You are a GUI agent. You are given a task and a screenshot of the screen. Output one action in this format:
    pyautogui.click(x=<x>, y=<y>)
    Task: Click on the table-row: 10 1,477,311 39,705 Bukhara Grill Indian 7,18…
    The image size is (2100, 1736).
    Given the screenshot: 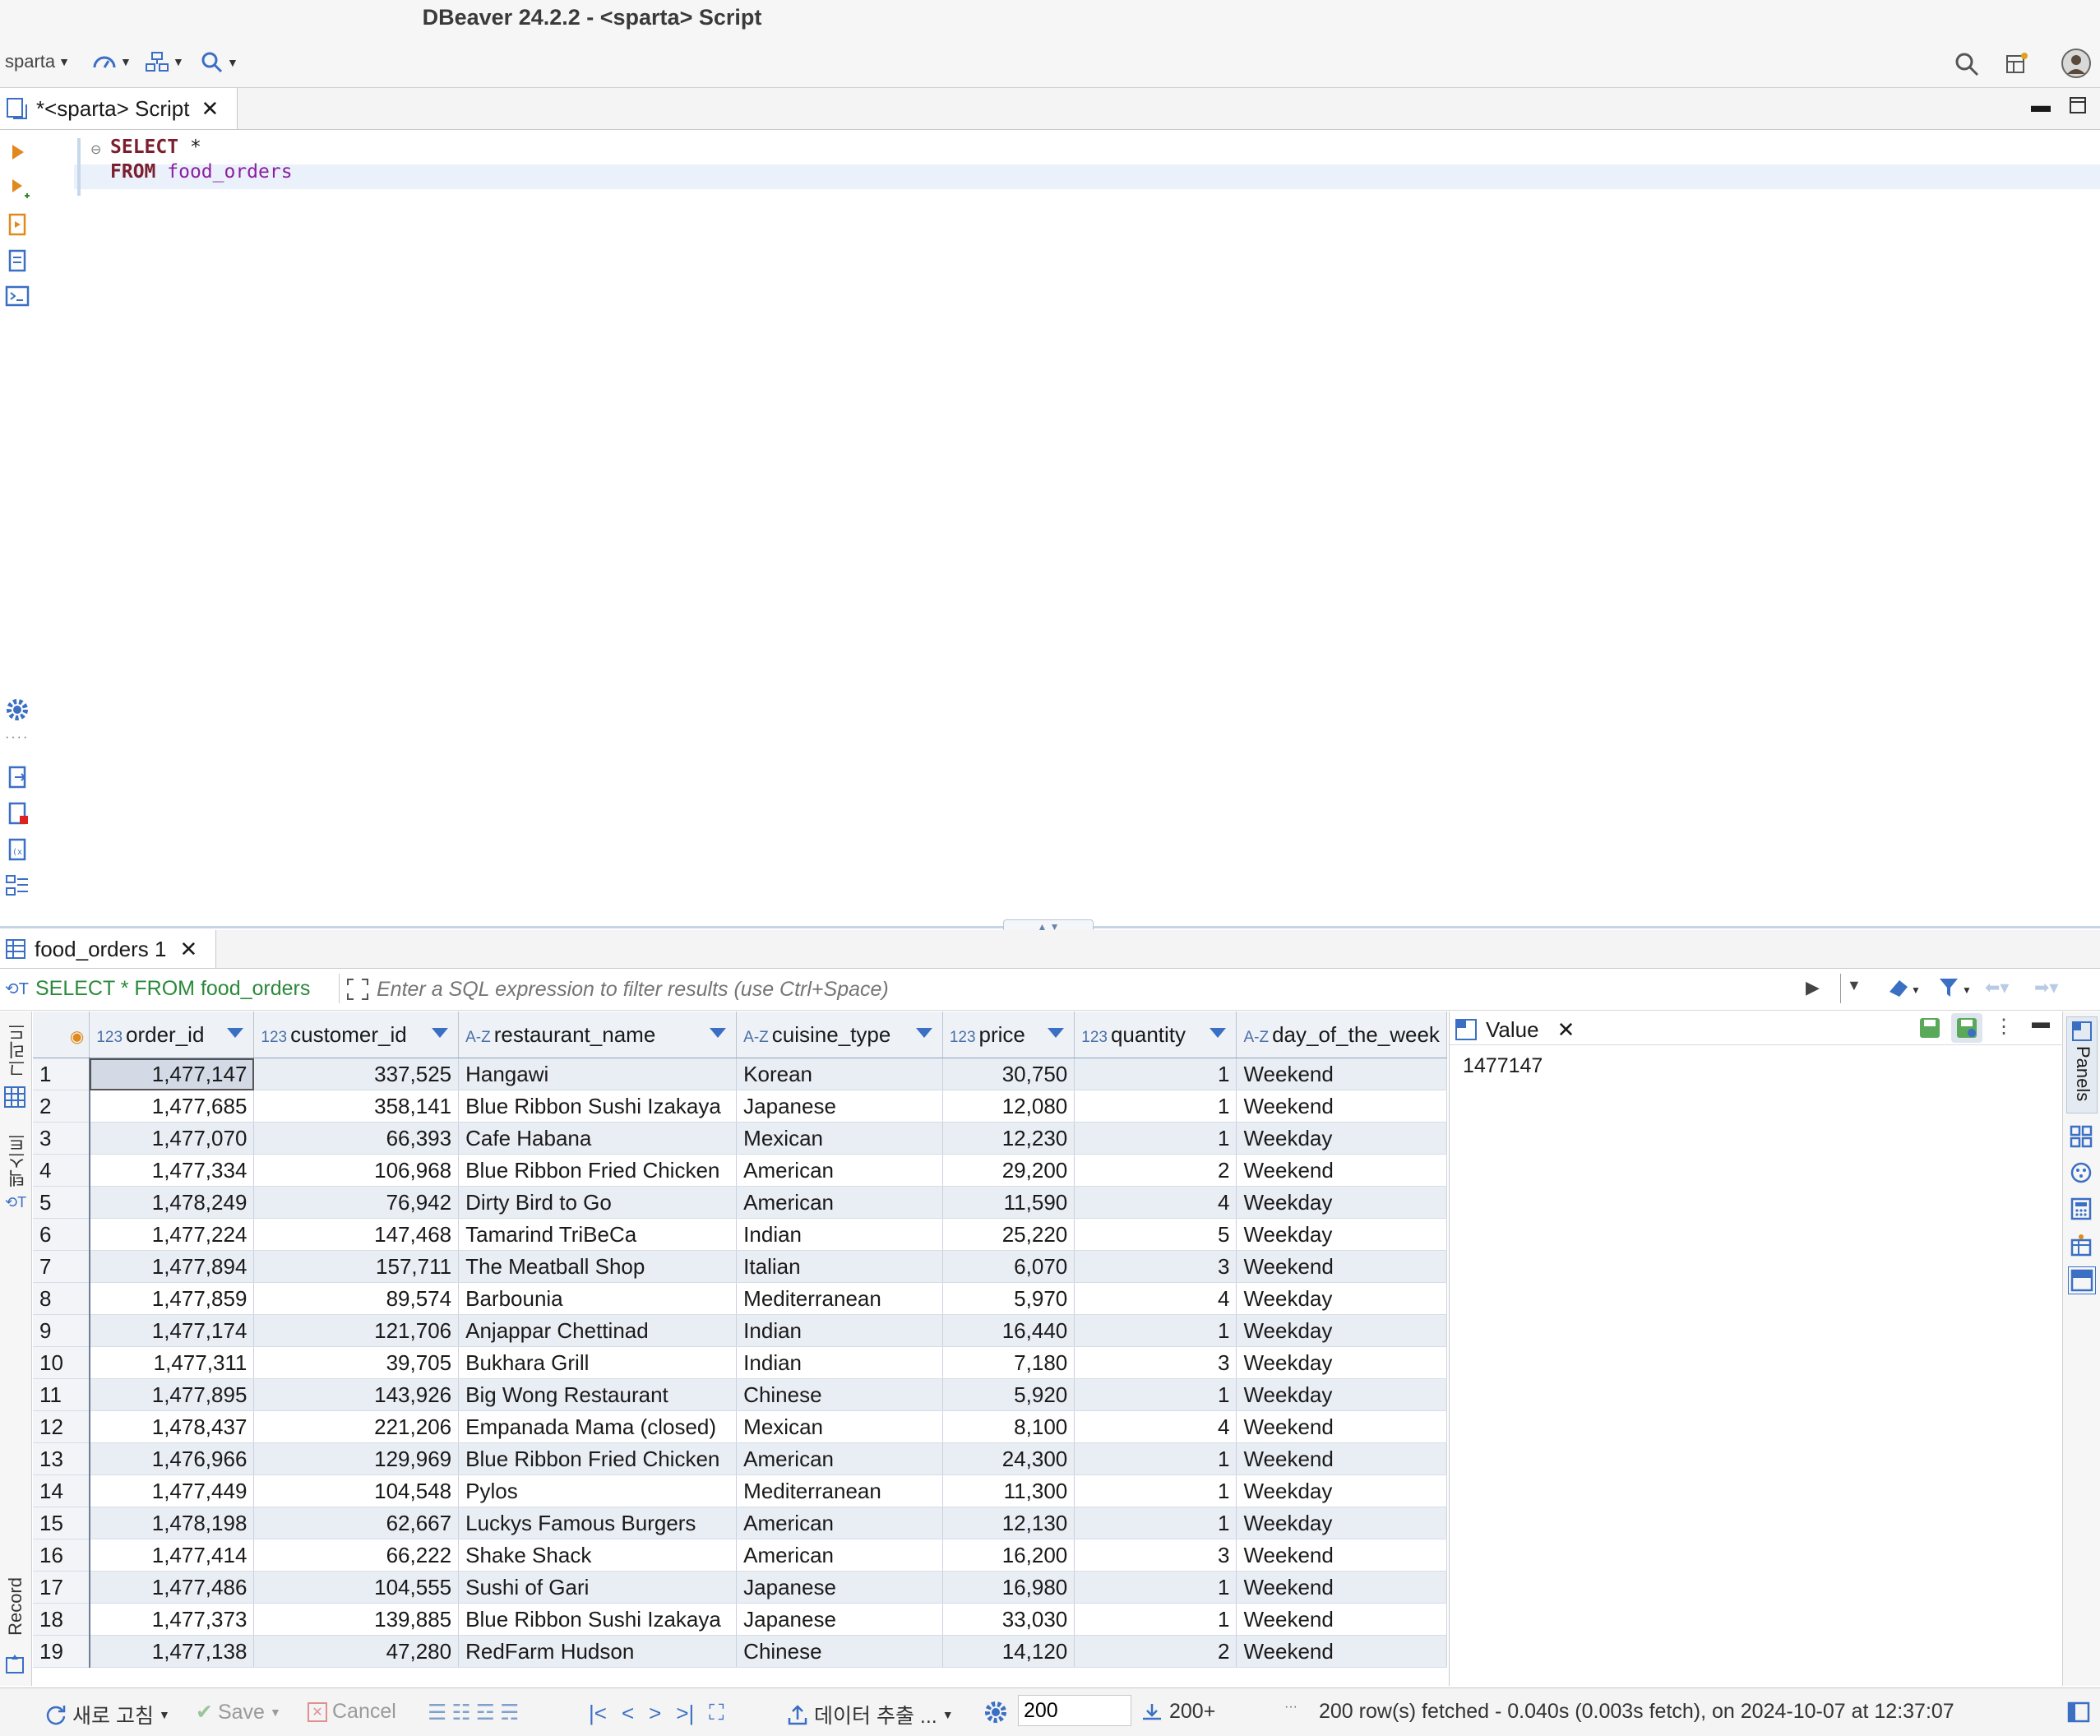 What is the action you would take?
    pyautogui.click(x=740, y=1362)
    